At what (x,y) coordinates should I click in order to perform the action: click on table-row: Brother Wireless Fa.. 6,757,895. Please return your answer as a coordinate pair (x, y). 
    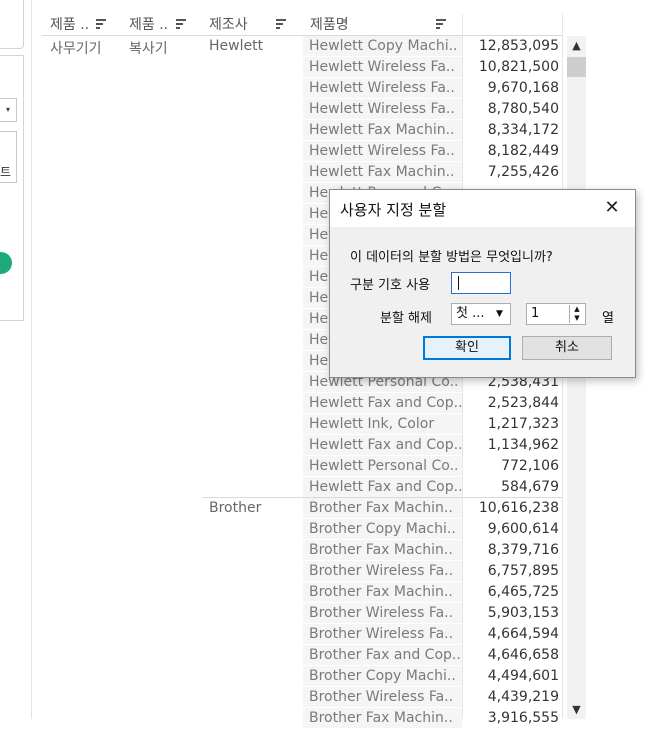
    Looking at the image, I should click on (432, 571).